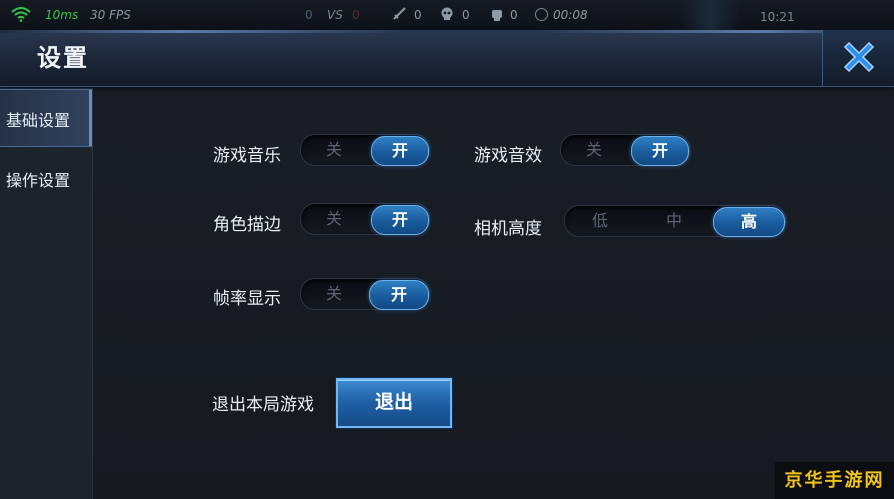 This screenshot has width=894, height=499. I want to click on outline-on: 开, so click(400, 220).